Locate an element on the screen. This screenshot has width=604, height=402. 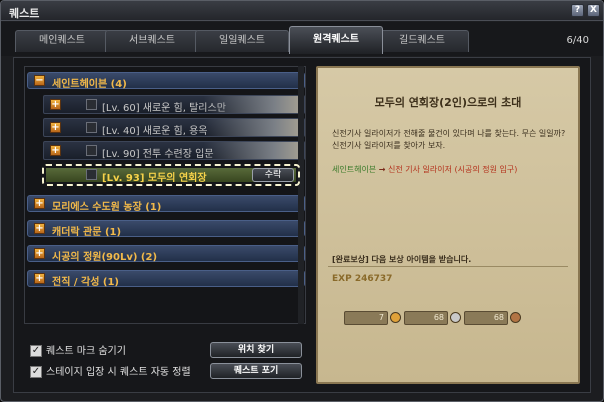
route-from: 세인트헤이븐 is located at coordinates (354, 169).